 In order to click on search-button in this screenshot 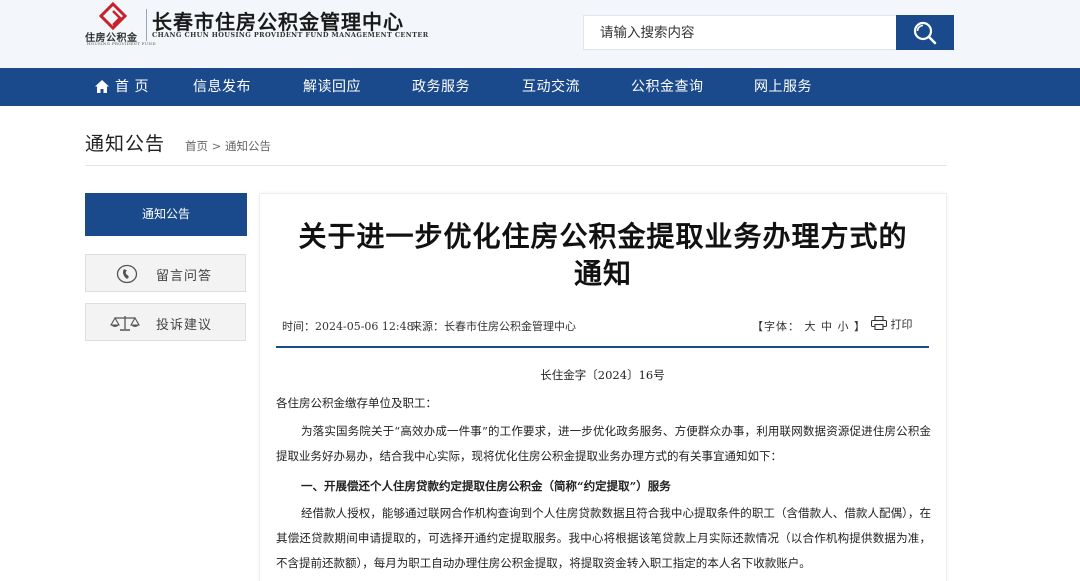, I will do `click(925, 32)`.